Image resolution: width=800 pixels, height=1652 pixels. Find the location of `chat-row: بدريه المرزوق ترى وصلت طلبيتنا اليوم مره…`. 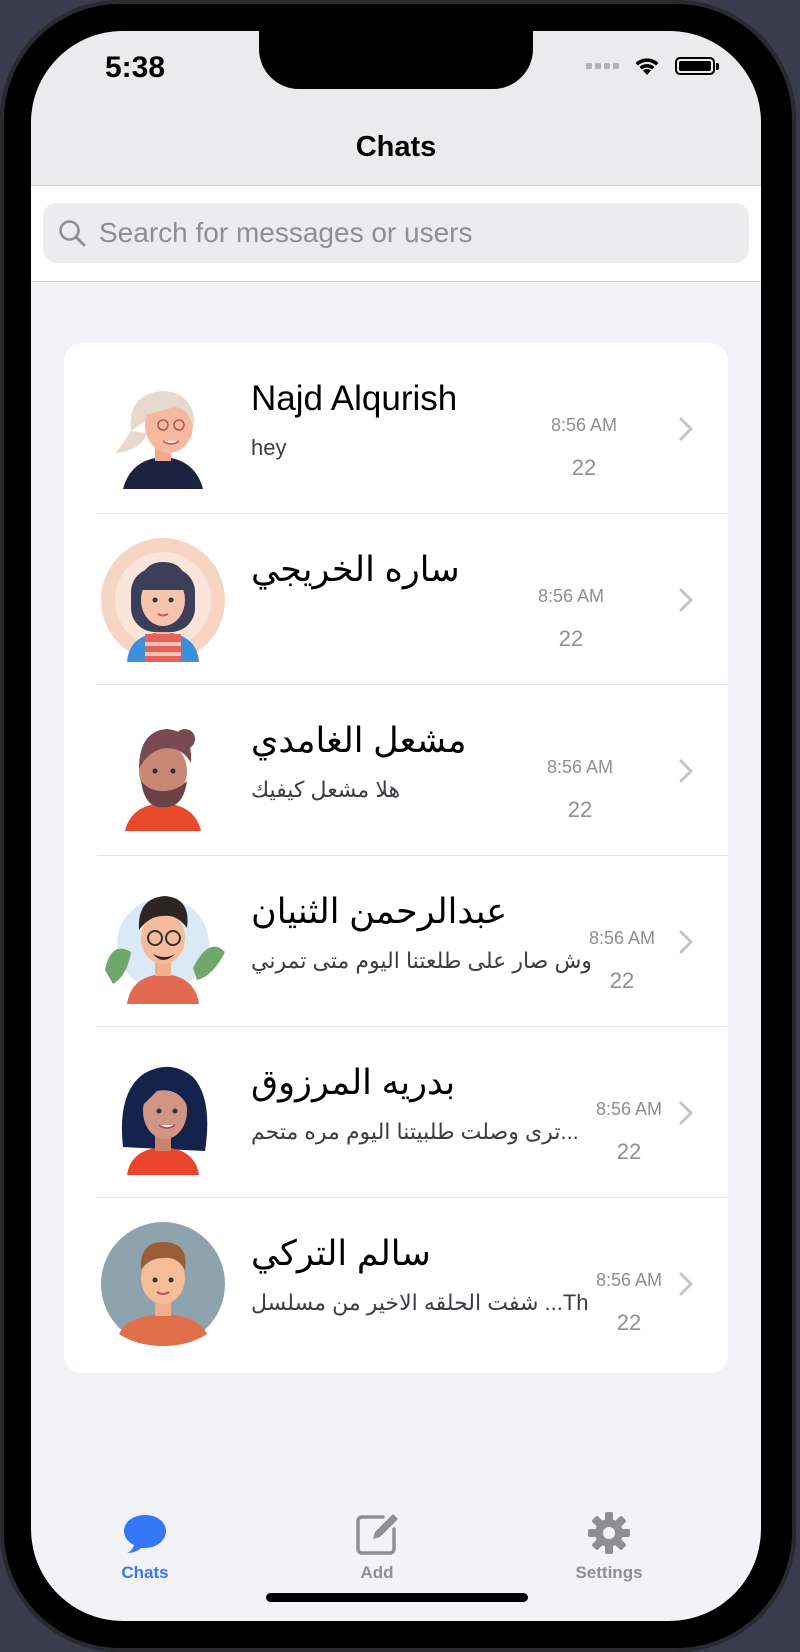

chat-row: بدريه المرزوق ترى وصلت طلبيتنا اليوم مره… is located at coordinates (396, 1112).